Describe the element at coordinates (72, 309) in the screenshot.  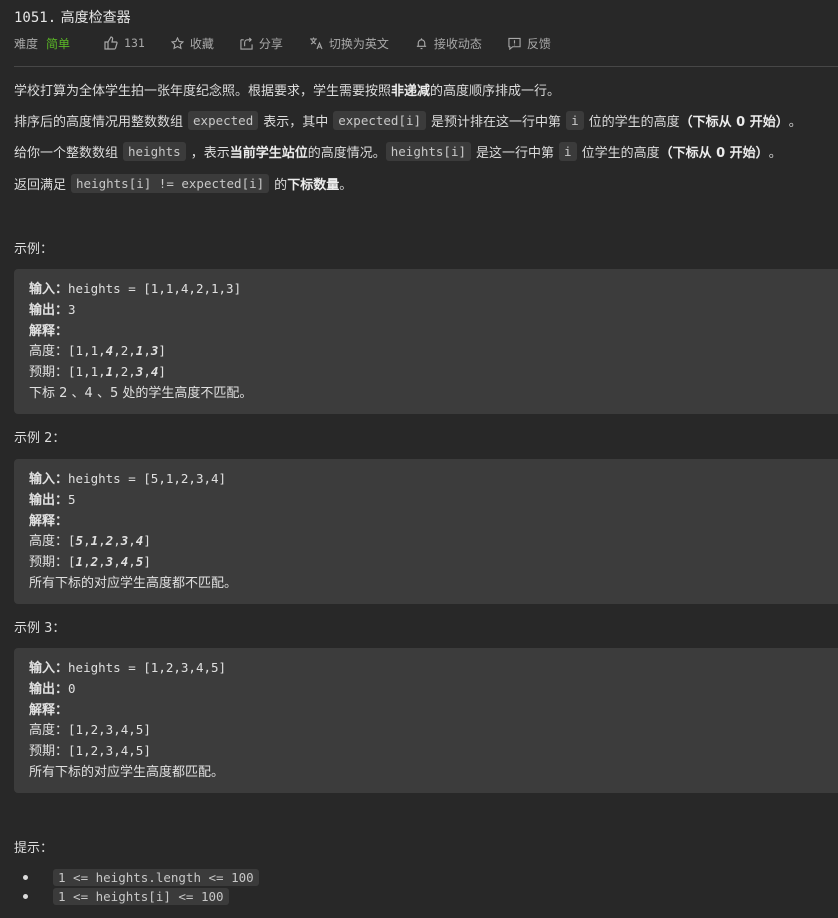
I see `output-value: 3` at that location.